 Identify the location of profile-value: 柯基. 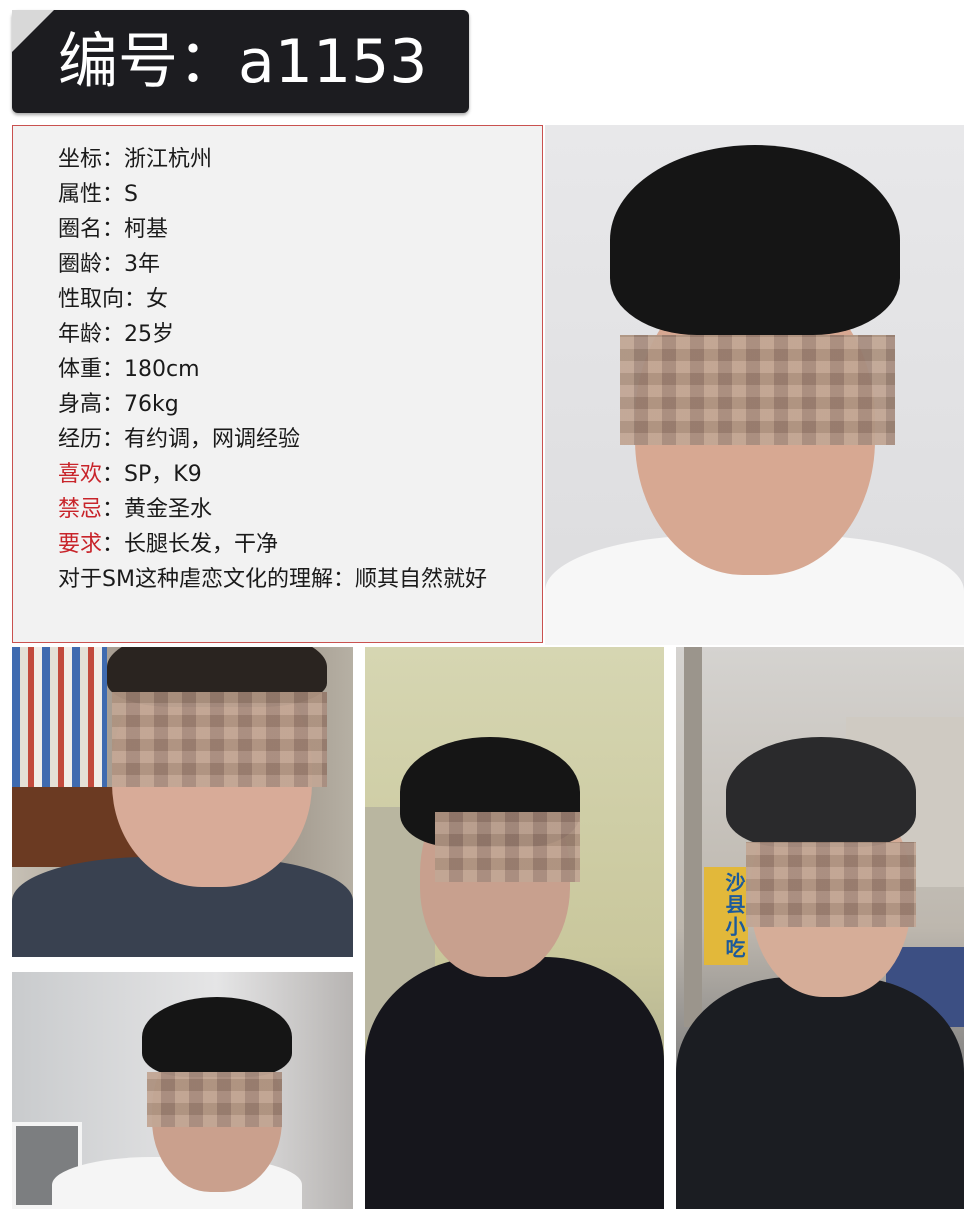
(146, 229).